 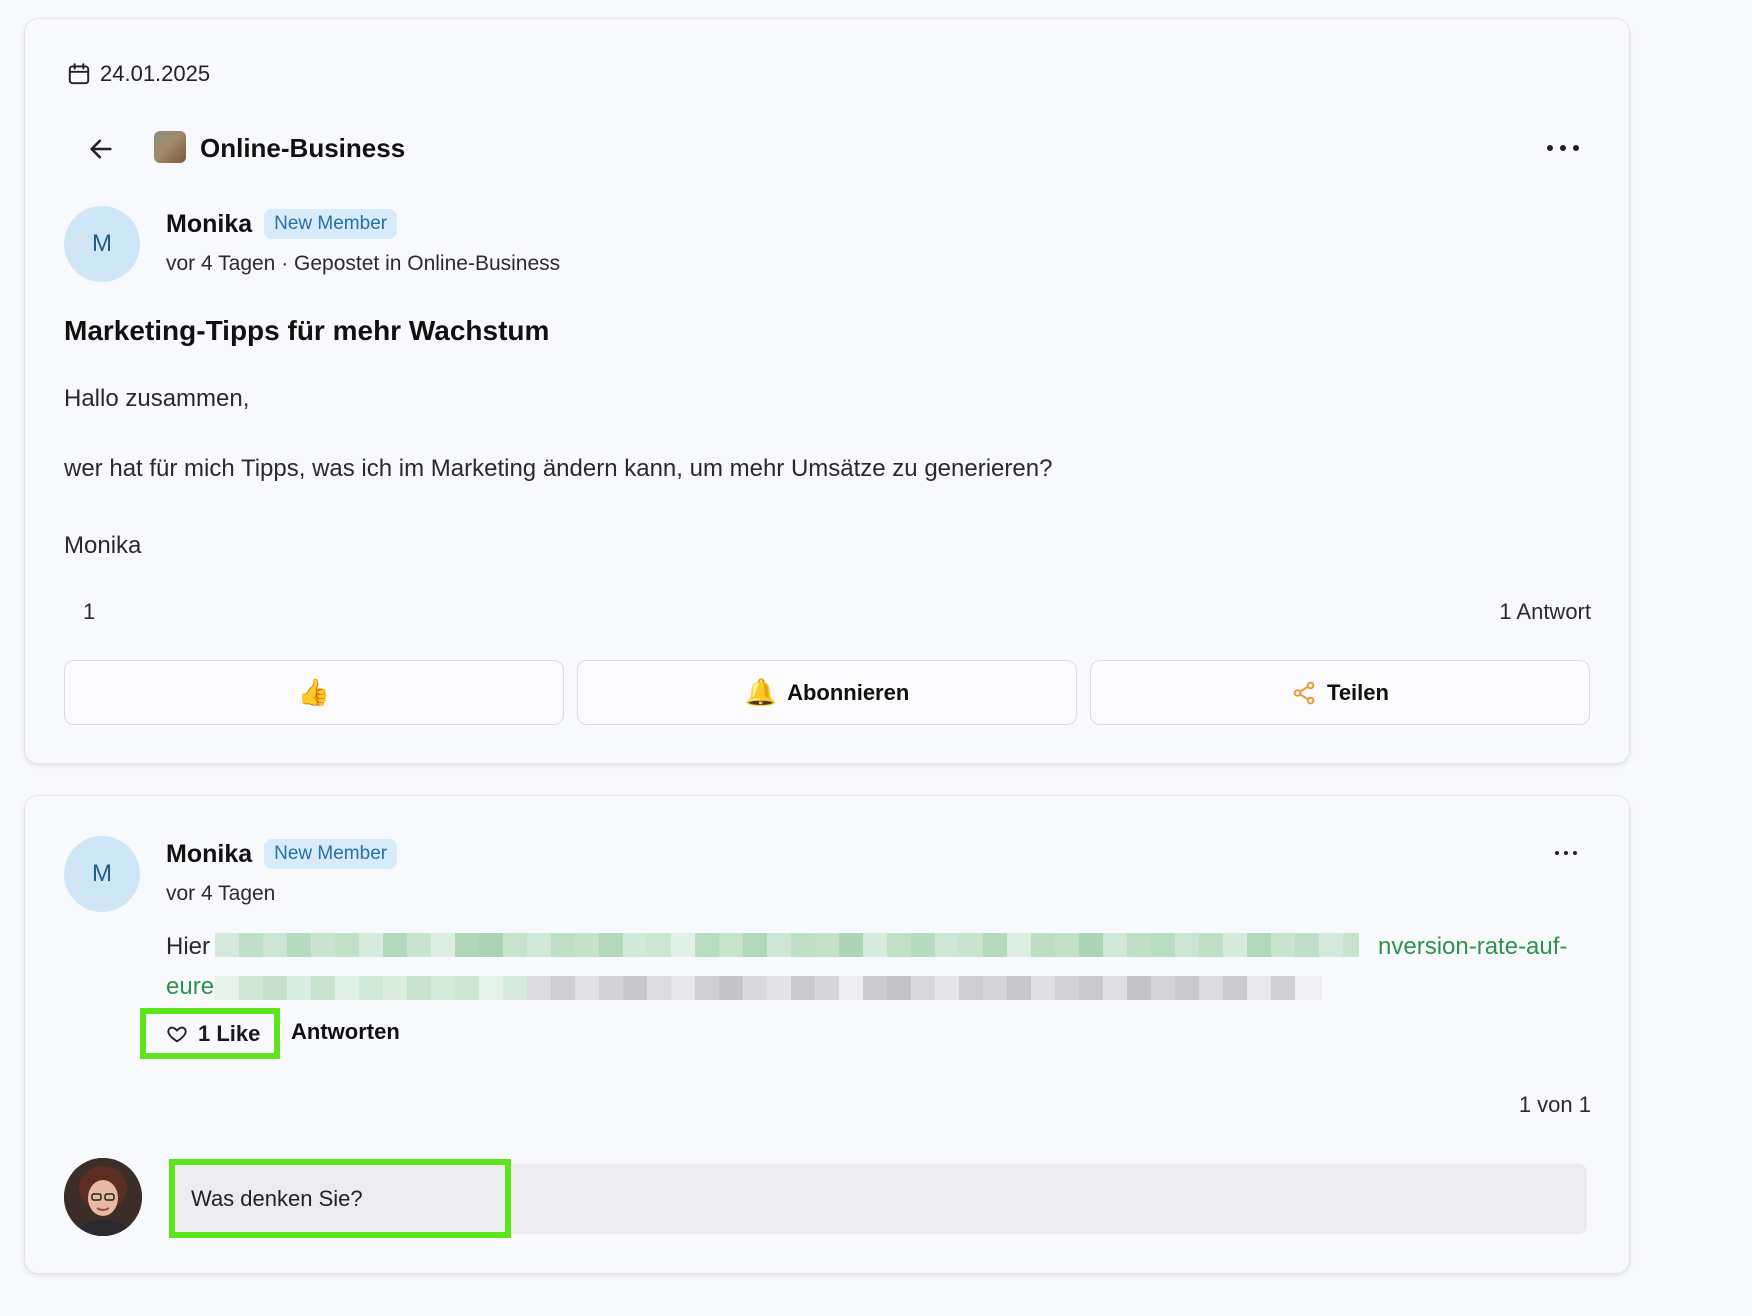 I want to click on reply-text-start: Hier, so click(x=188, y=946).